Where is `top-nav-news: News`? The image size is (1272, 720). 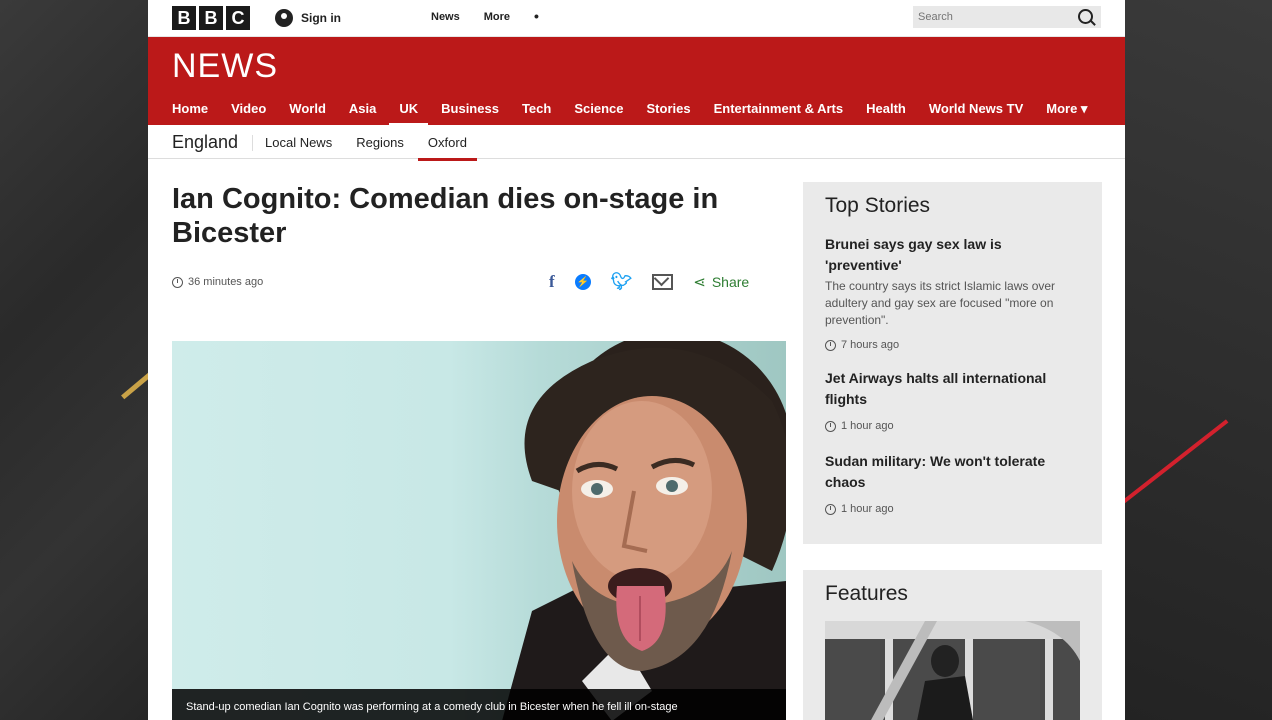 top-nav-news: News is located at coordinates (445, 17).